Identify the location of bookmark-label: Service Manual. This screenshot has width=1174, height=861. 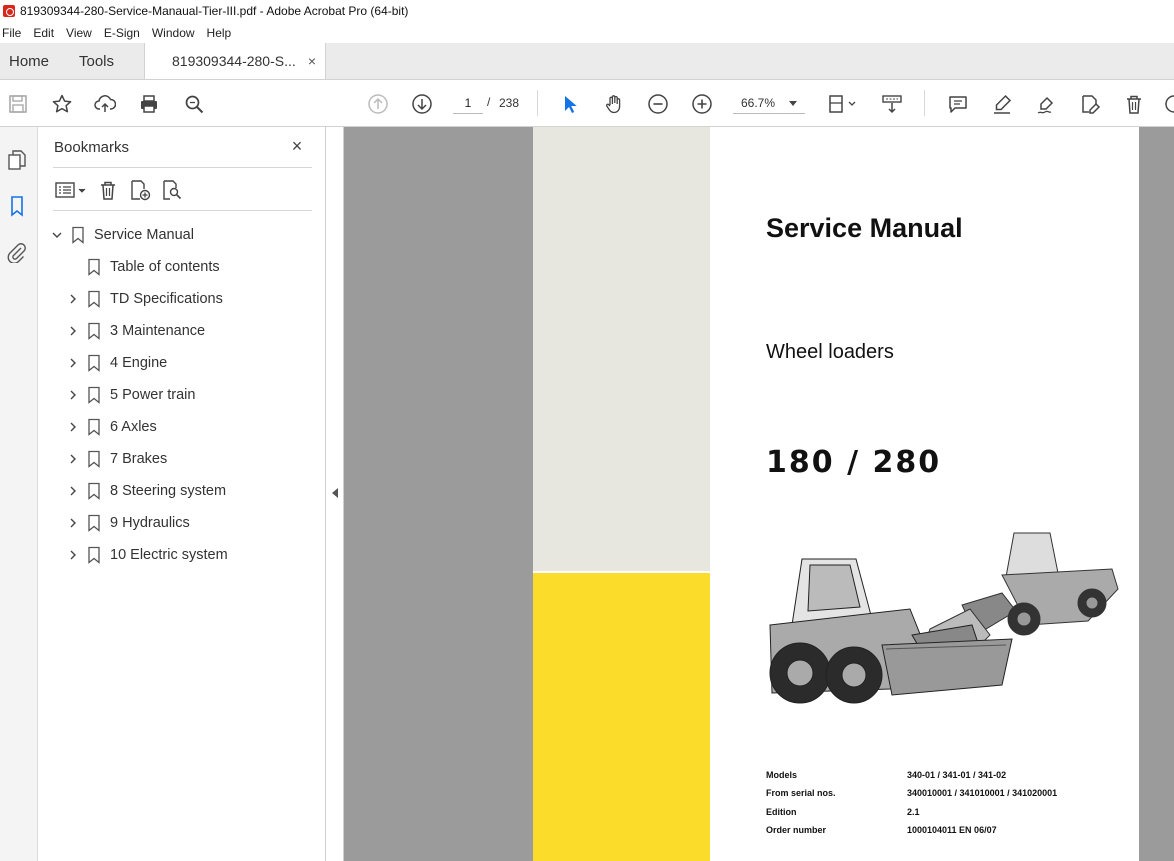
(144, 235).